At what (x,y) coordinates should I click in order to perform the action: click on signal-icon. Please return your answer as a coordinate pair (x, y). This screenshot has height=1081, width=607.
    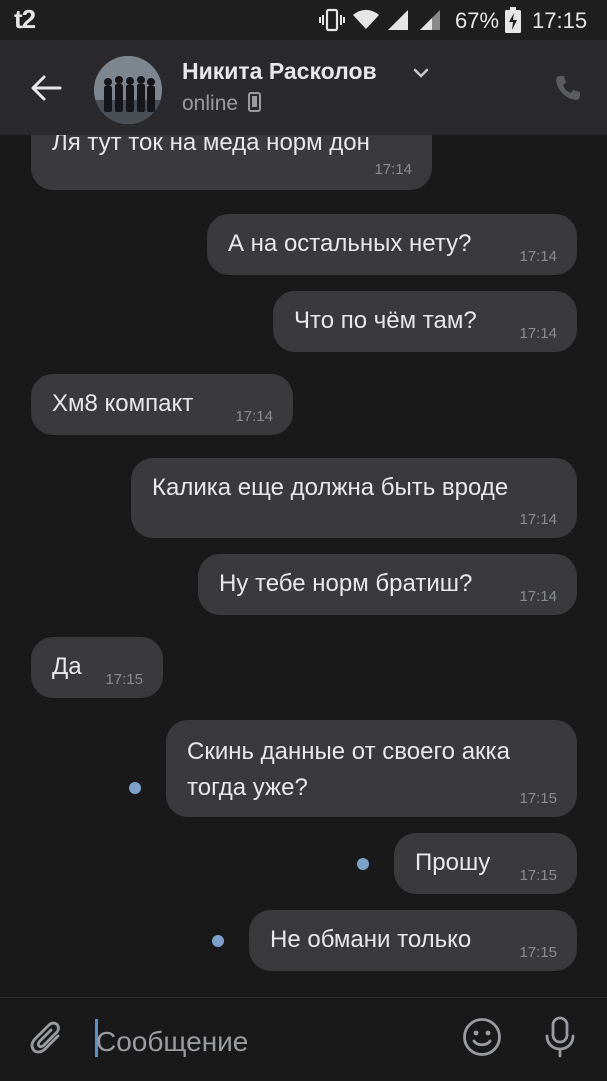
    Looking at the image, I should click on (398, 20).